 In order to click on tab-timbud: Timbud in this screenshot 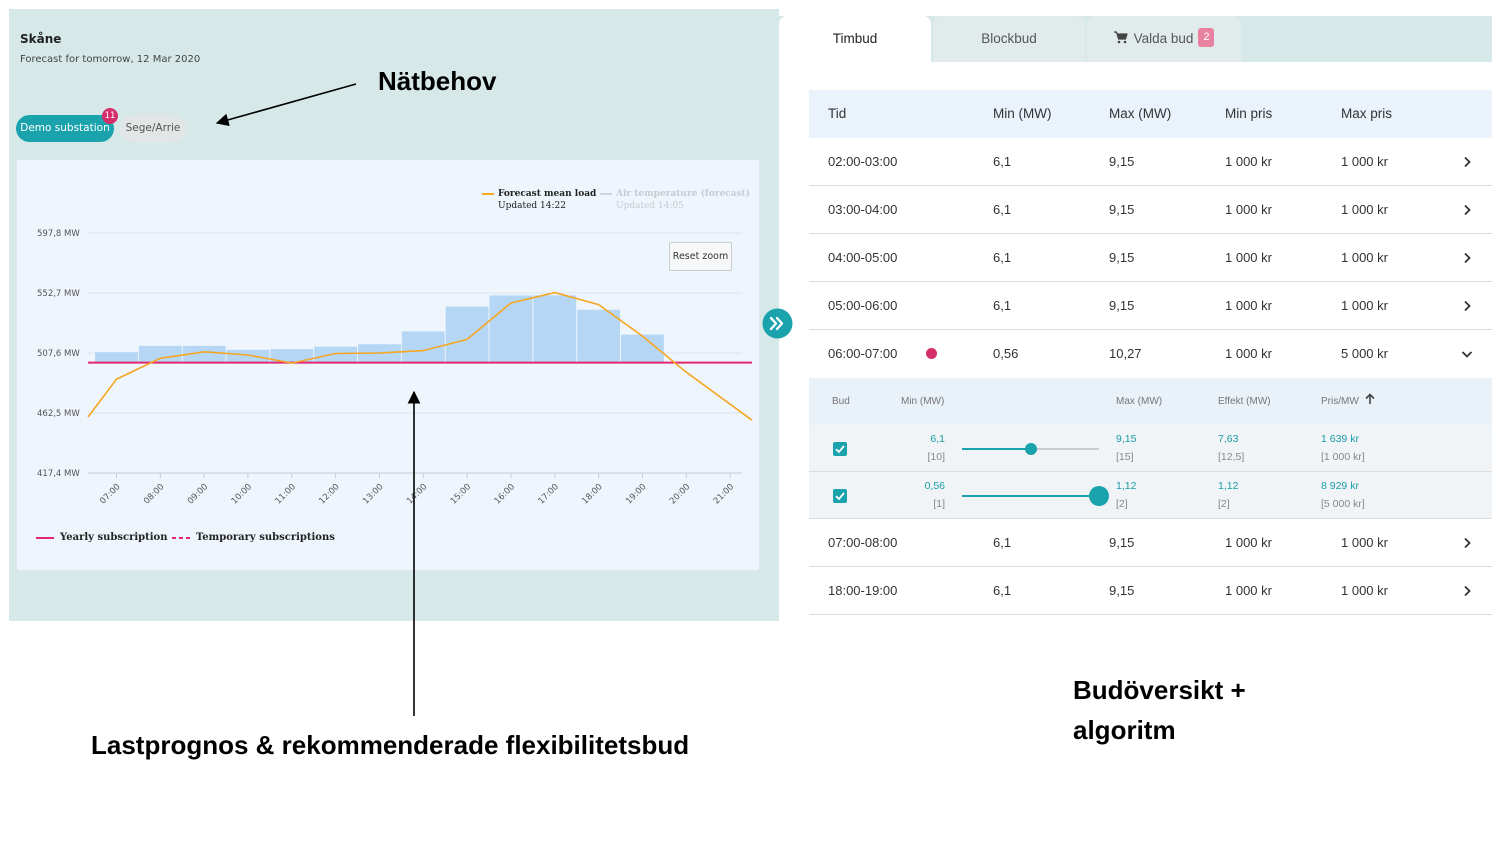, I will do `click(855, 39)`.